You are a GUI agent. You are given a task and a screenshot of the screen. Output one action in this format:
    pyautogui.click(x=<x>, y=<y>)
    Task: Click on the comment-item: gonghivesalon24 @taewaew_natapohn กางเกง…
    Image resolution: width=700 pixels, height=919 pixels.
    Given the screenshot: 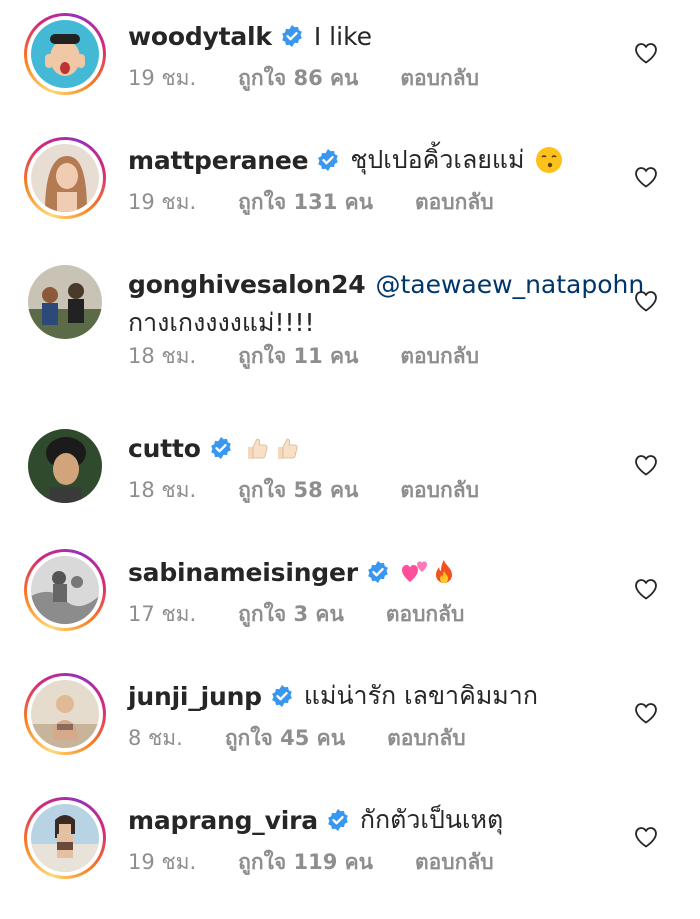 What is the action you would take?
    pyautogui.click(x=350, y=310)
    